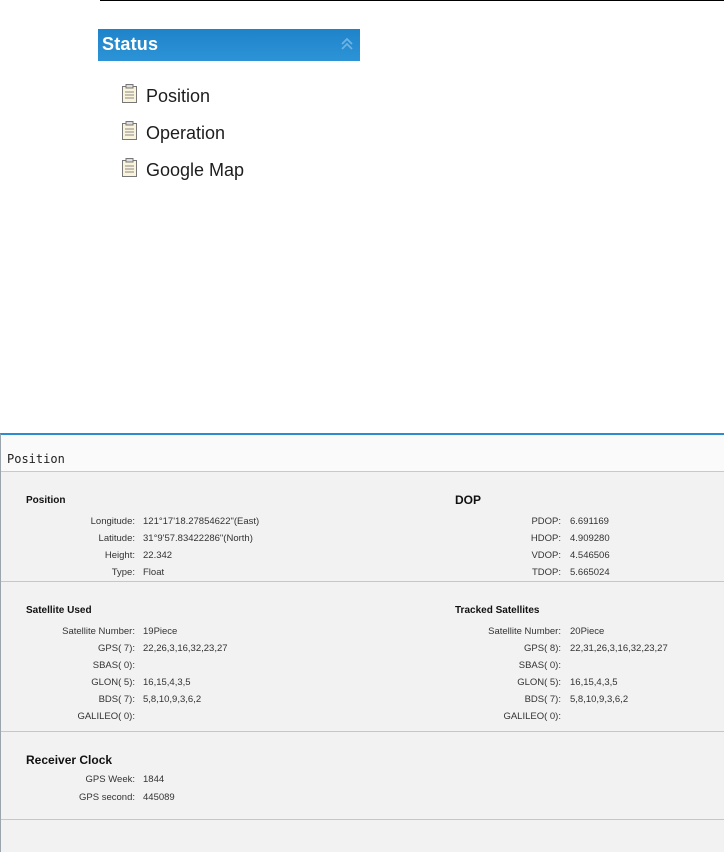 The width and height of the screenshot is (724, 852). Describe the element at coordinates (532, 716) in the screenshot. I see `tracked-galileo-label: GALILEO( 0):` at that location.